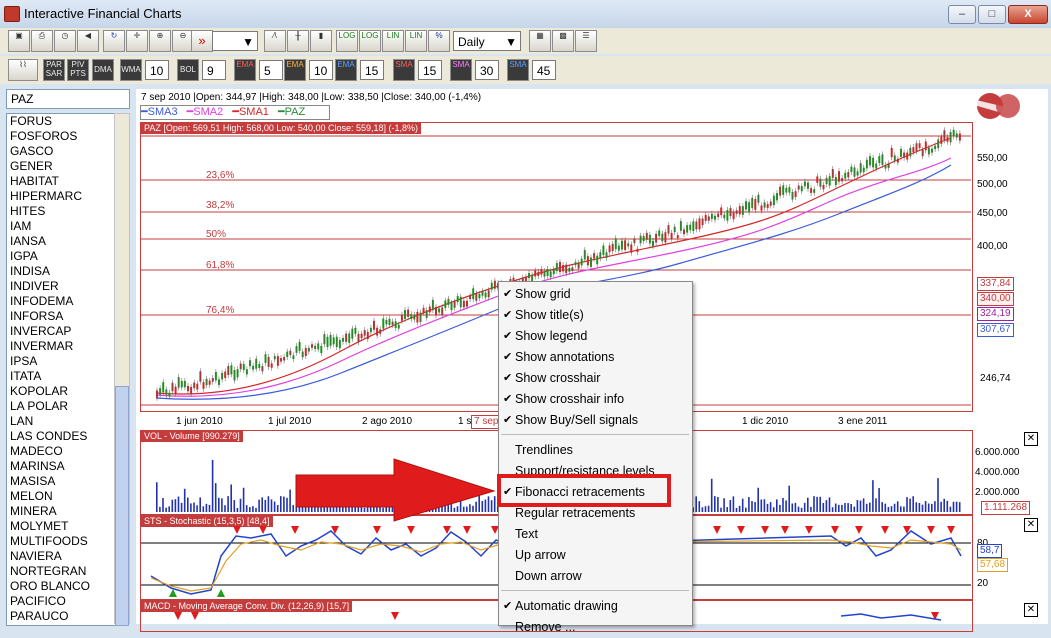 The image size is (1051, 638). I want to click on menu-item-show-title-s: ✔ Show title(s), so click(595, 315).